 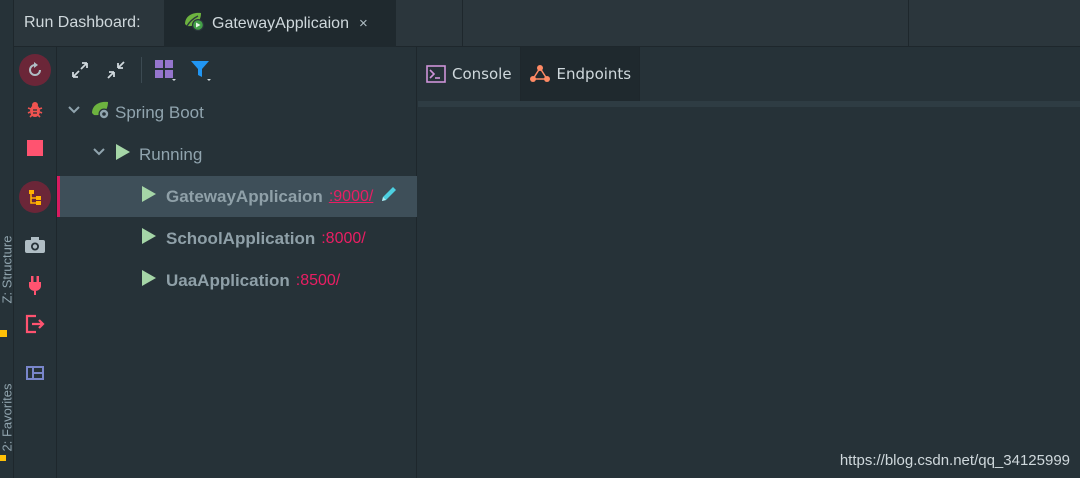 I want to click on tab-label: Console, so click(x=482, y=74).